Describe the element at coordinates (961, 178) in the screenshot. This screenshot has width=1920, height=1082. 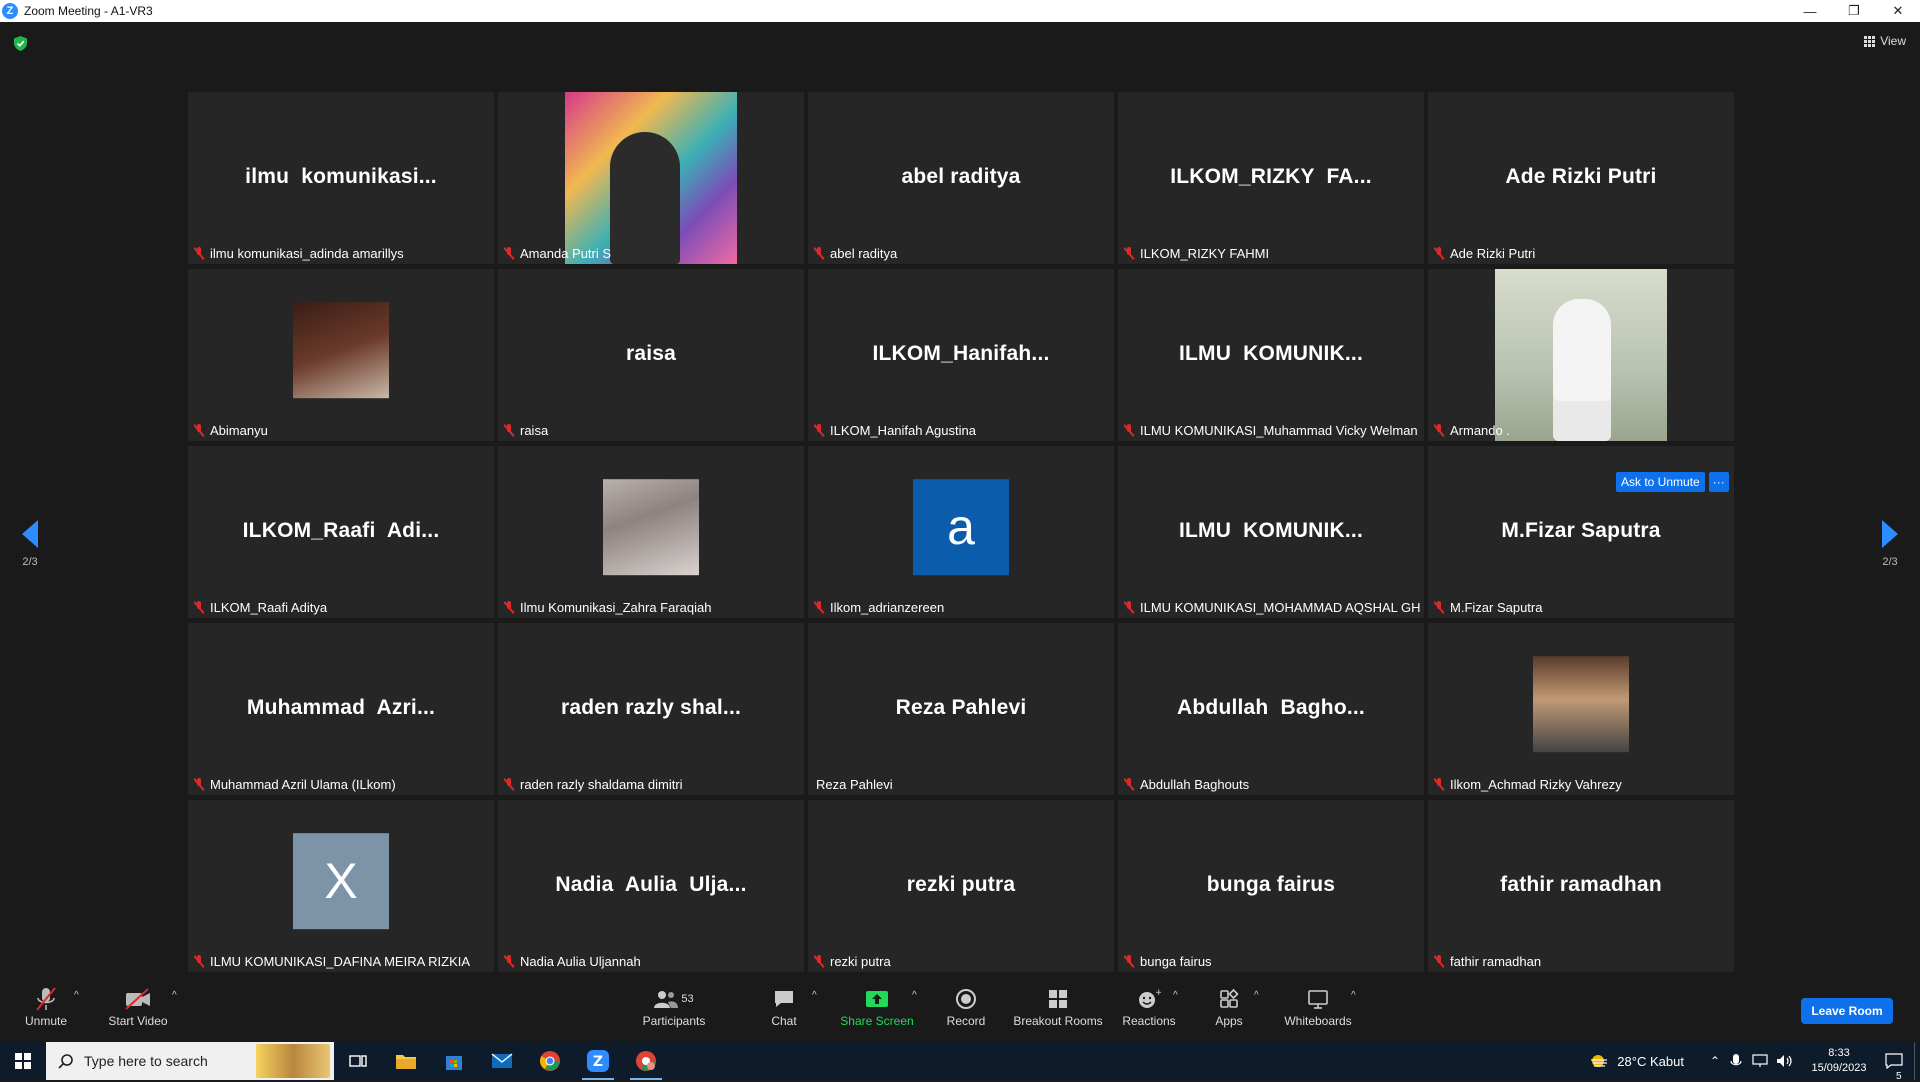
I see `participant-tile: abel raditya abel raditya` at that location.